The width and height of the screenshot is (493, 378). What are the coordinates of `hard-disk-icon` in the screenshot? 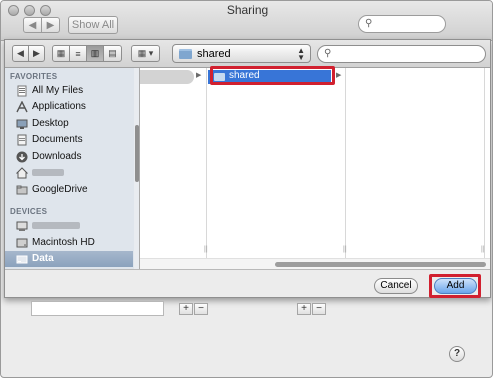 It's located at (22, 243).